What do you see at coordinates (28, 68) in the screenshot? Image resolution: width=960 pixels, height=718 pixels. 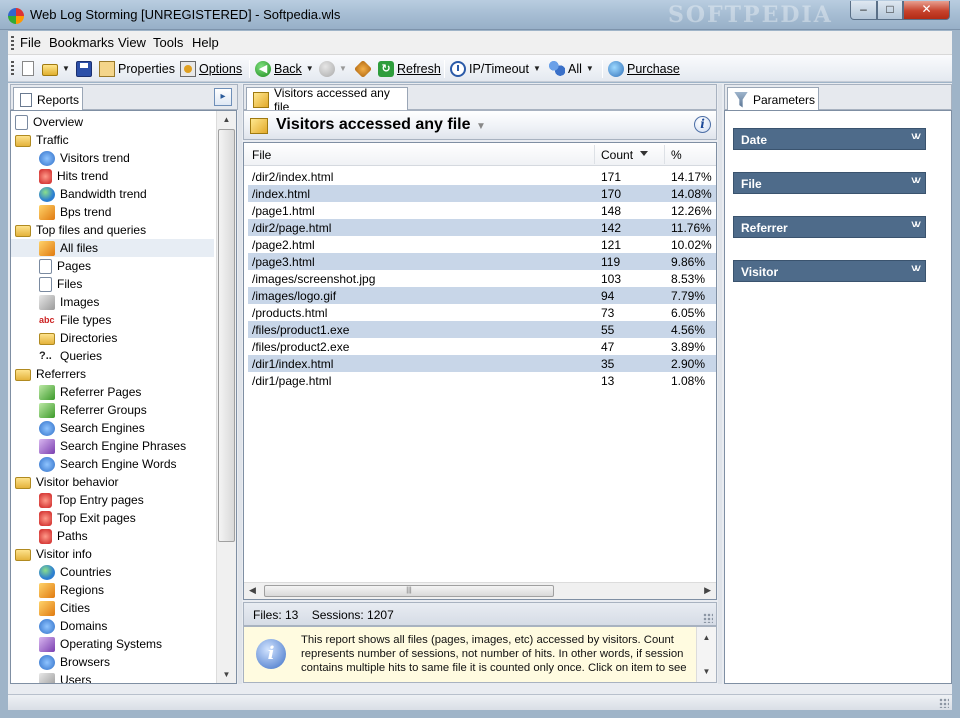 I see `new-button` at bounding box center [28, 68].